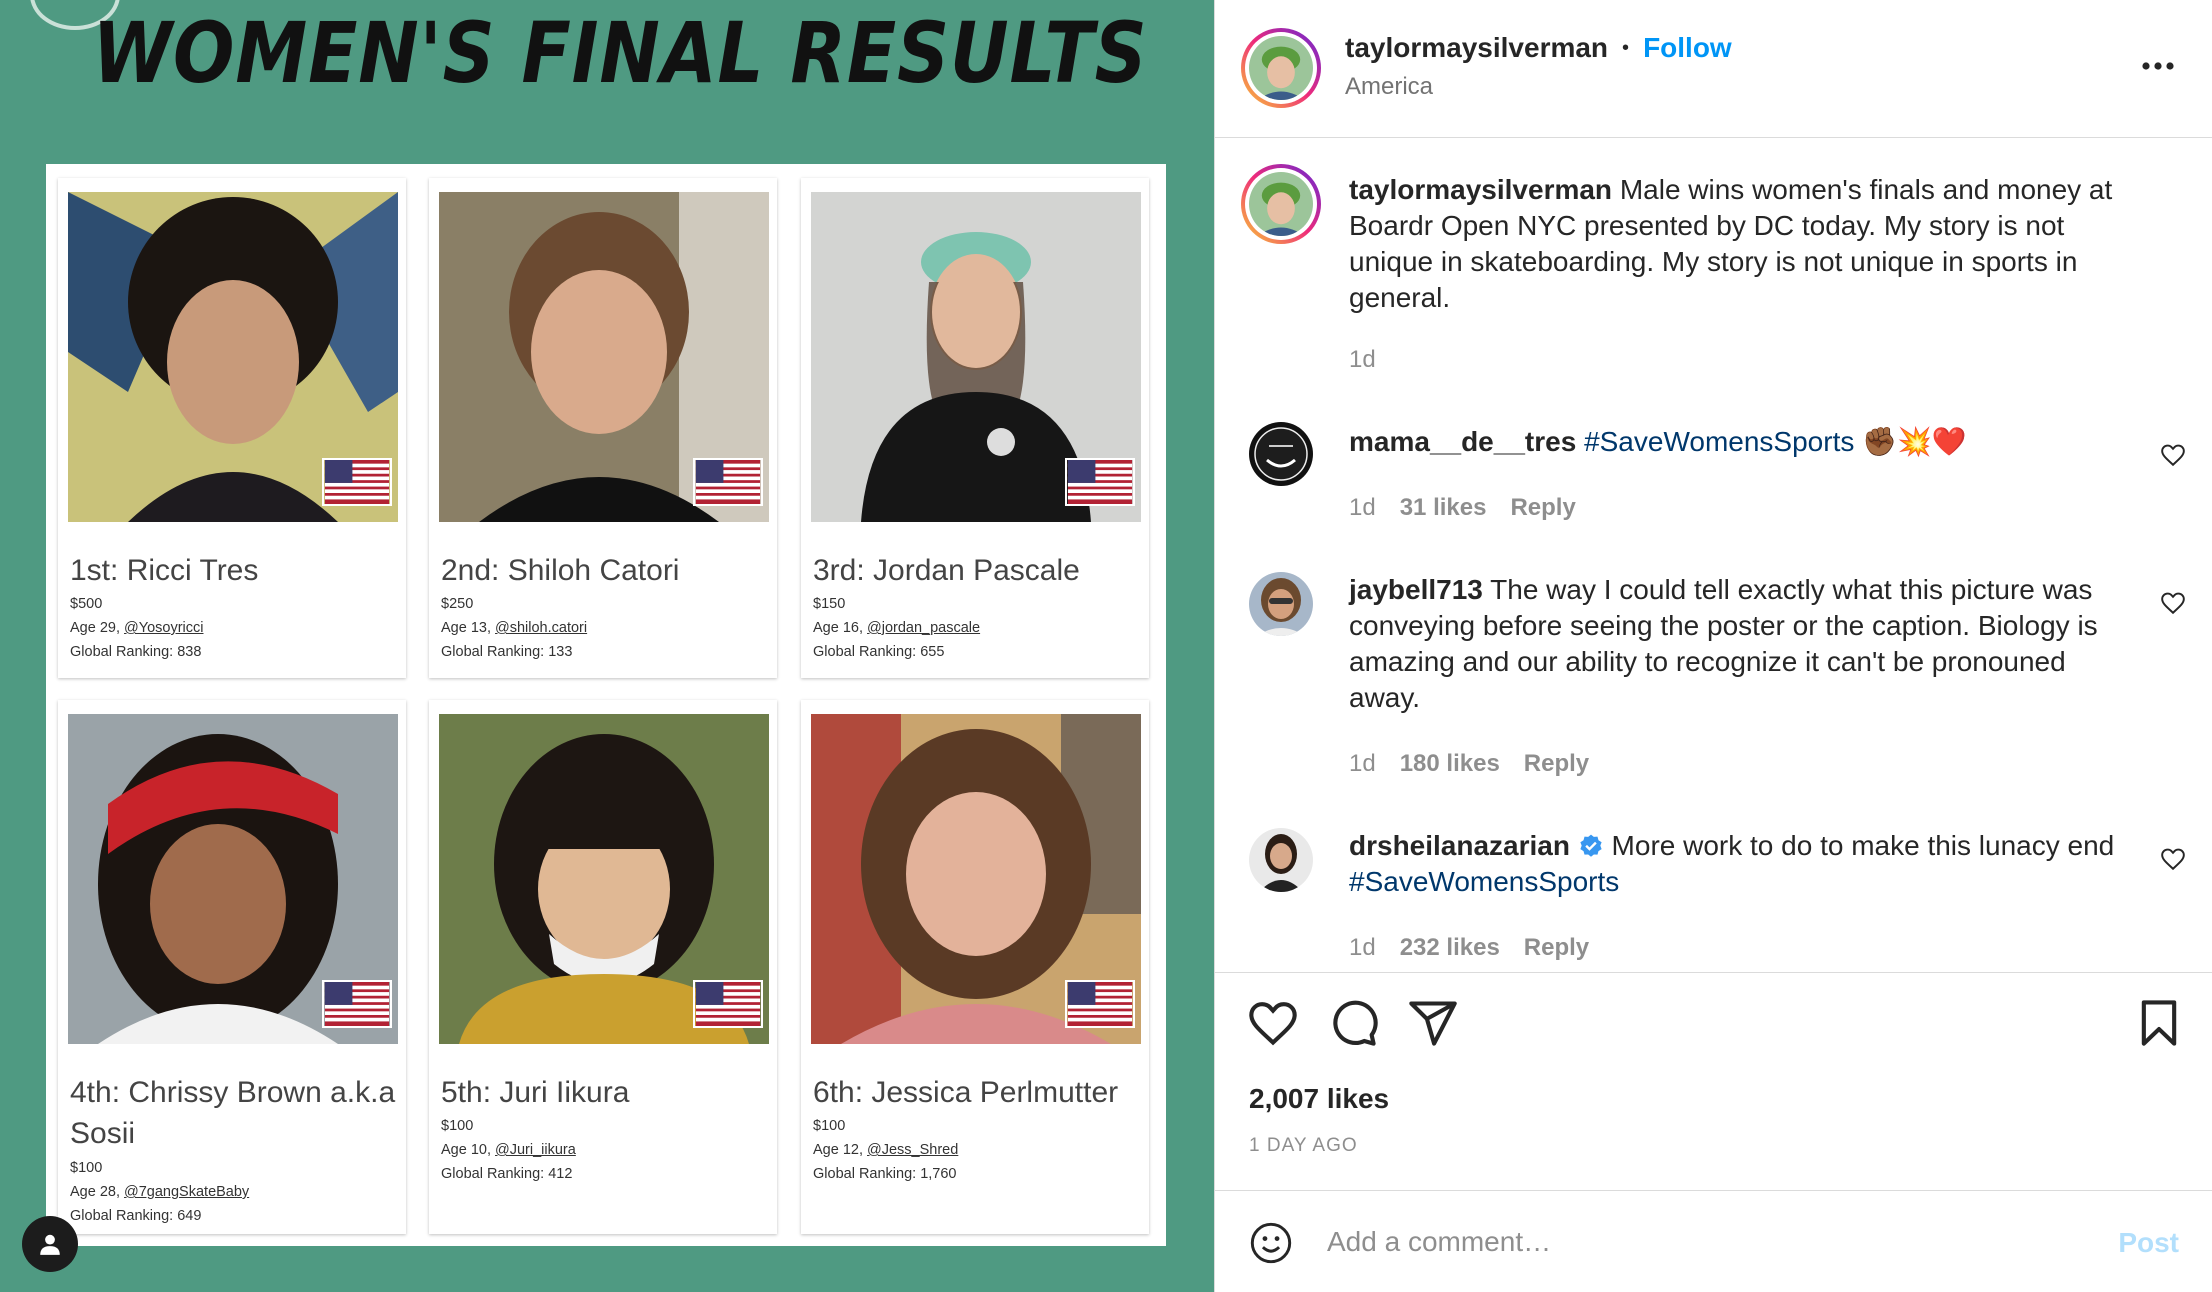 The height and width of the screenshot is (1292, 2212). Describe the element at coordinates (86, 604) in the screenshot. I see `competitor-prize: $500` at that location.